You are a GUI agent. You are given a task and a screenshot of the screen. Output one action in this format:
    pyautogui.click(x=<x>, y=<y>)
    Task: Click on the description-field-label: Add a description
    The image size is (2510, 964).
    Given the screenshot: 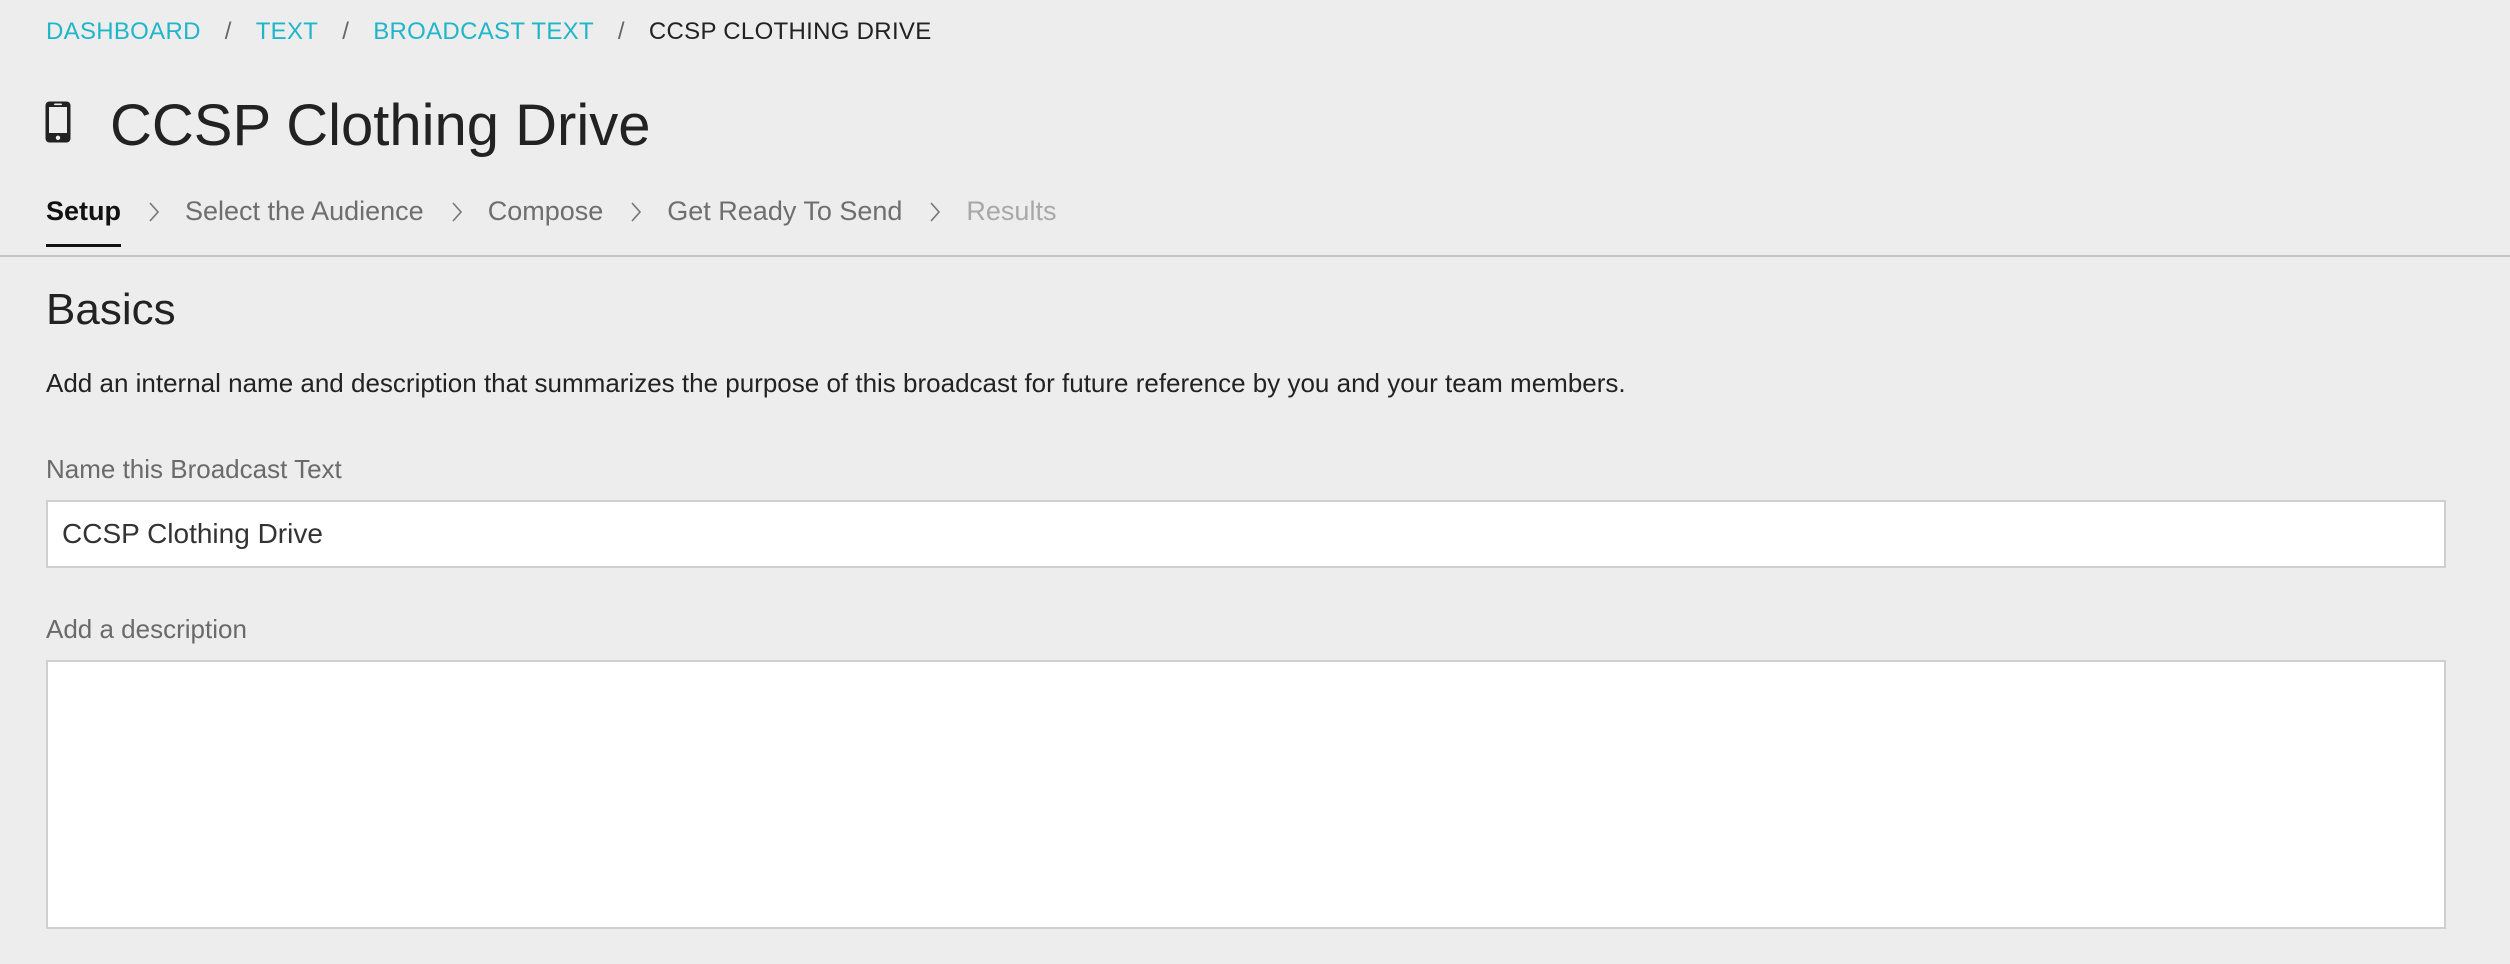 What is the action you would take?
    pyautogui.click(x=146, y=629)
    